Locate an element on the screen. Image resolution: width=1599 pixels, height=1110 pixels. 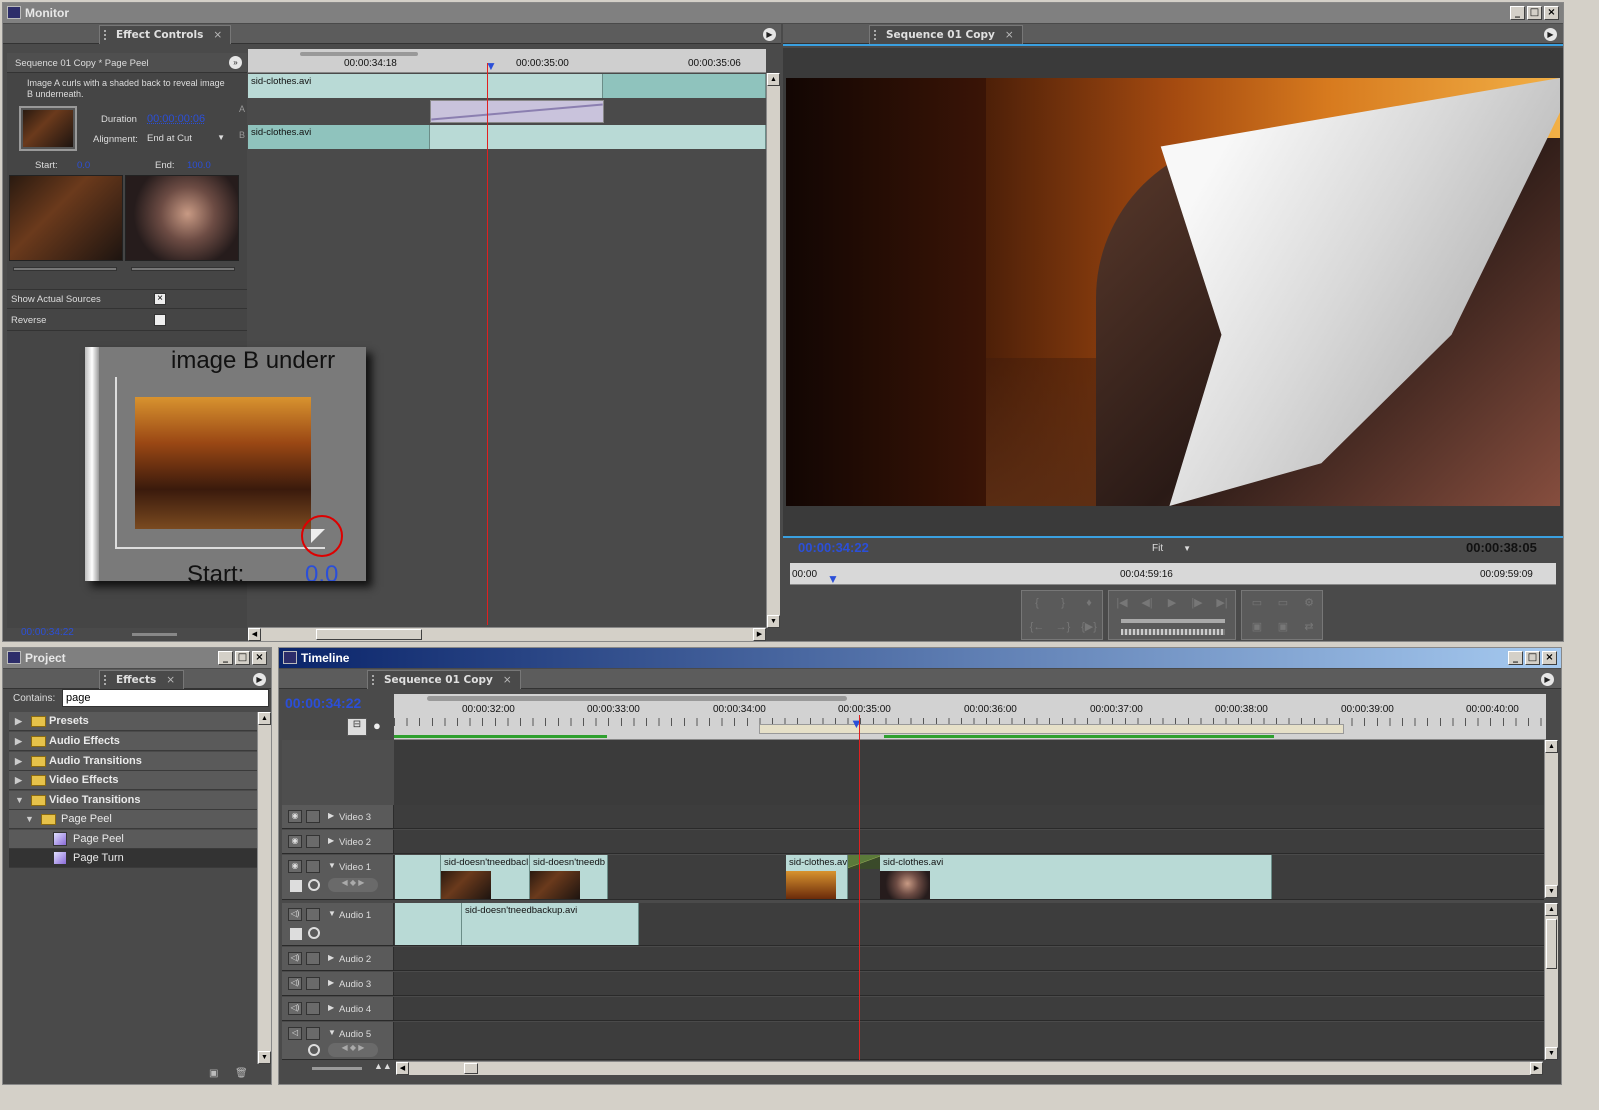
timeline-audio-clip: sid-doesn'tneedbackup.avi is located at coordinates (550, 924).